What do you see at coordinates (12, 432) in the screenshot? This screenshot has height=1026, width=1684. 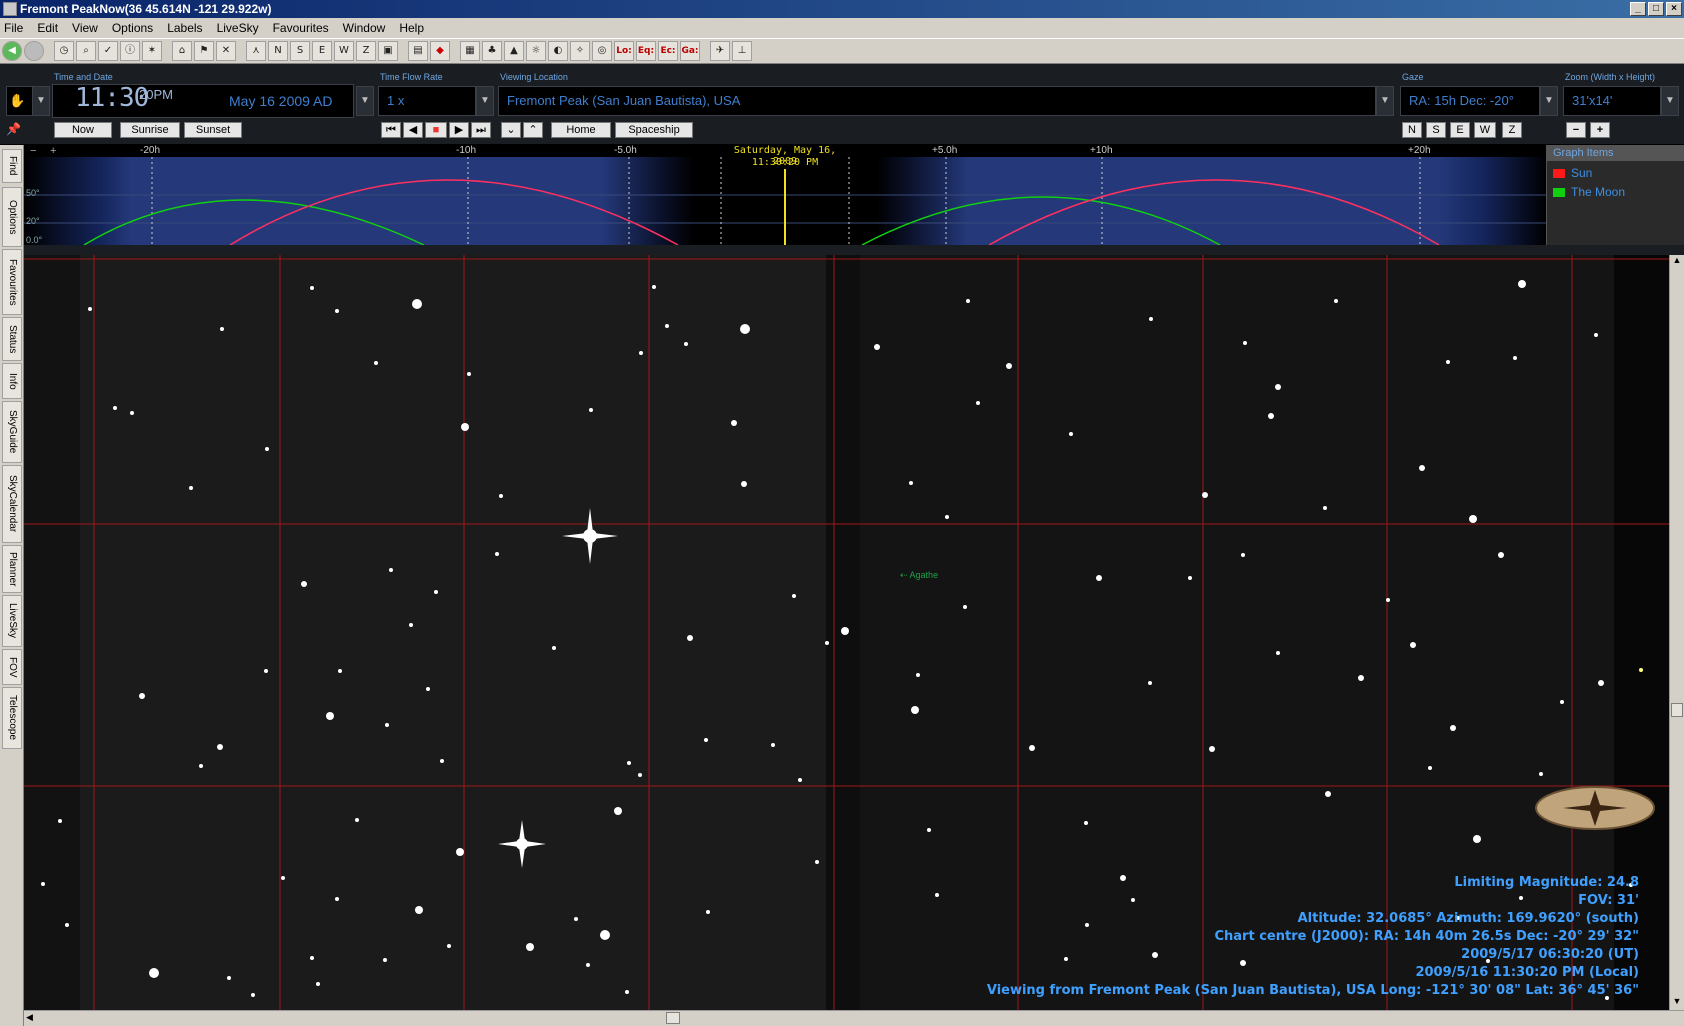 I see `tab-skyguide: SkyGuide` at bounding box center [12, 432].